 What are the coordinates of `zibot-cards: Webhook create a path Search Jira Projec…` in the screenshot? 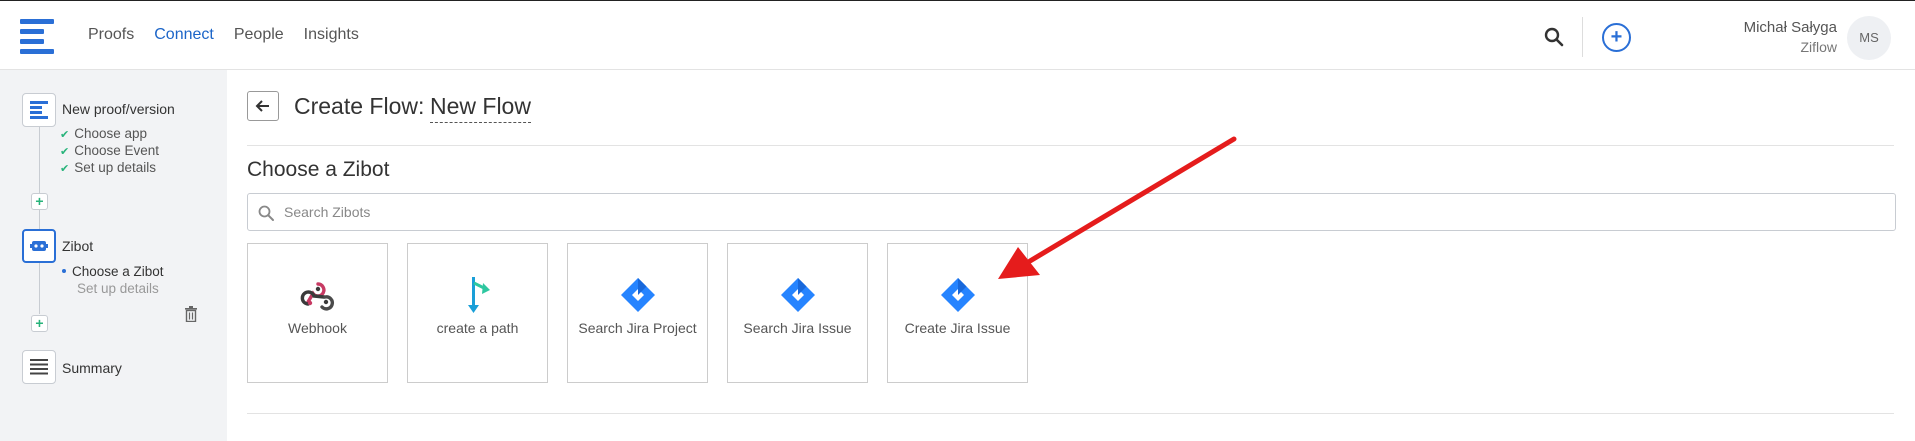 It's located at (637, 313).